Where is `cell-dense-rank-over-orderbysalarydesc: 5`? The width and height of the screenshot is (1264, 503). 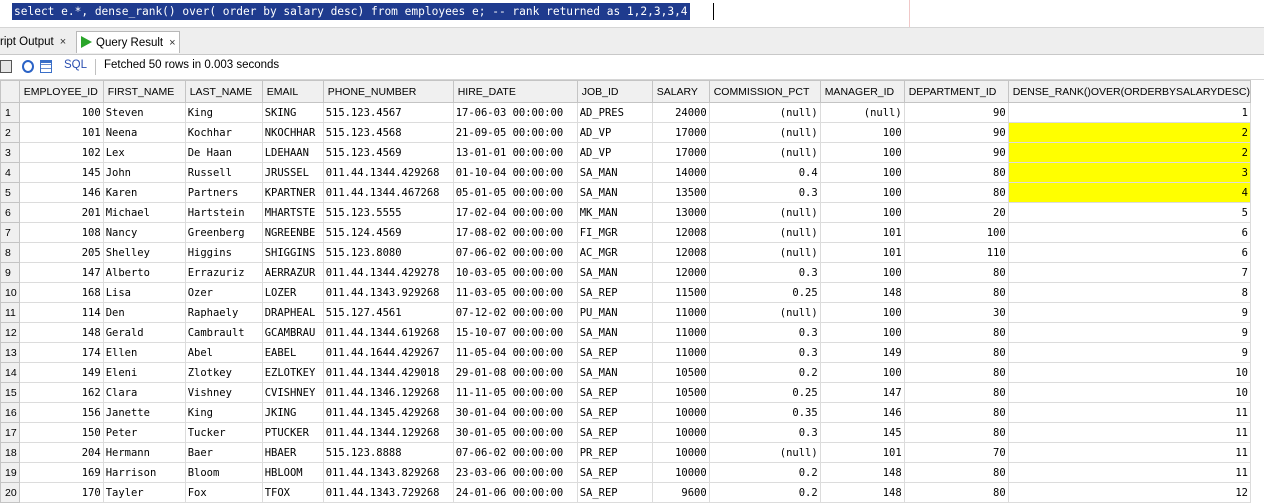
cell-dense-rank-over-orderbysalarydesc: 5 is located at coordinates (1129, 212).